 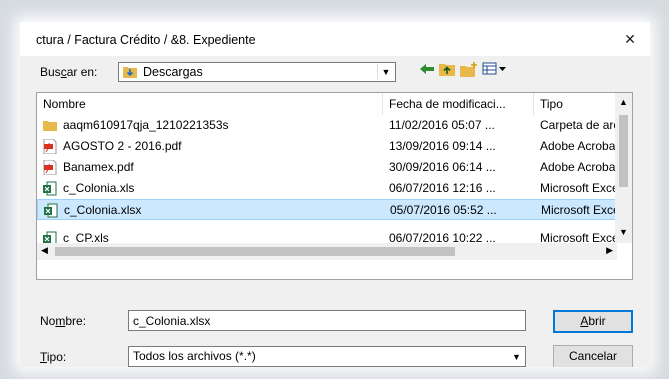 What do you see at coordinates (630, 39) in the screenshot?
I see `close-button: ✕` at bounding box center [630, 39].